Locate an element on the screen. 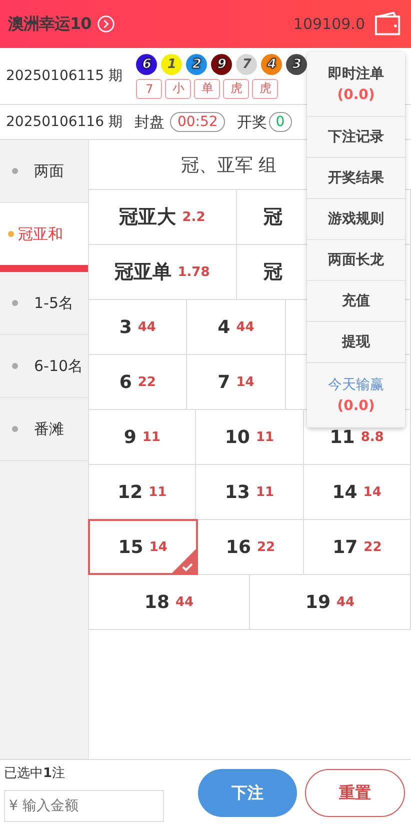  result-tag: 7 is located at coordinates (149, 88).